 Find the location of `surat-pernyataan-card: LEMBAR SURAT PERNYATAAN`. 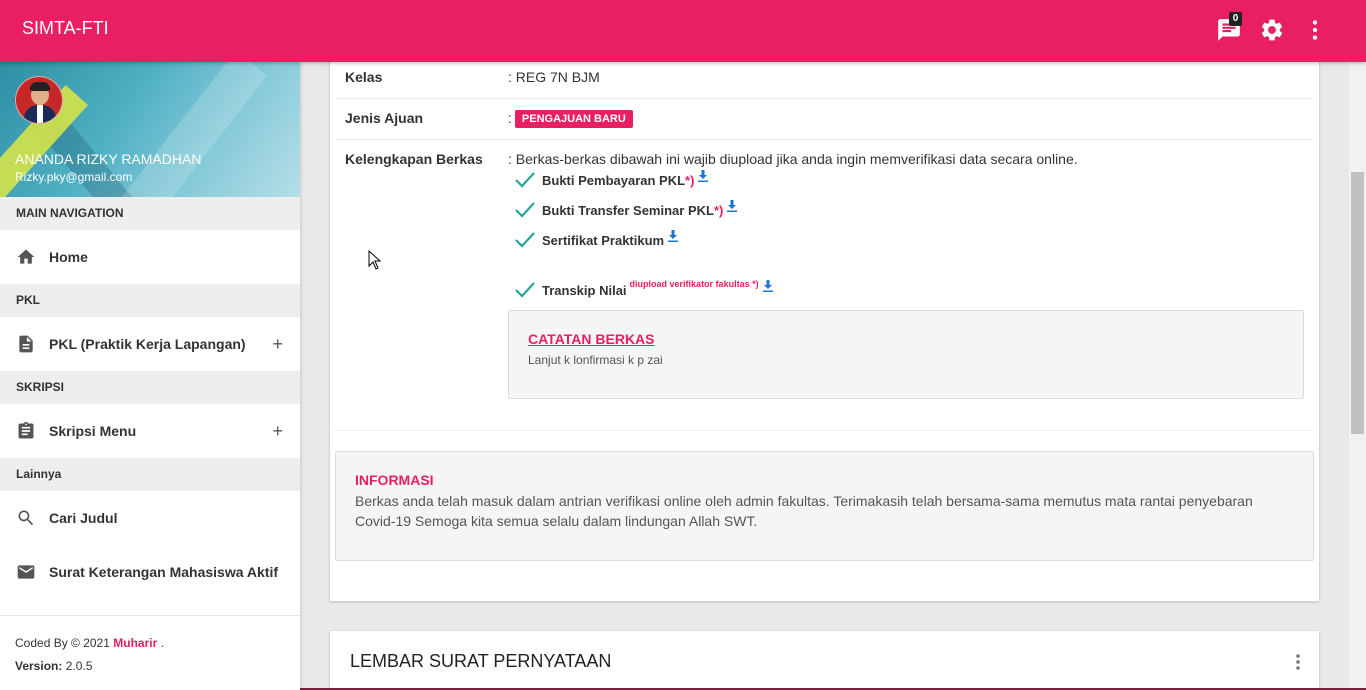

surat-pernyataan-card: LEMBAR SURAT PERNYATAAN is located at coordinates (824, 660).